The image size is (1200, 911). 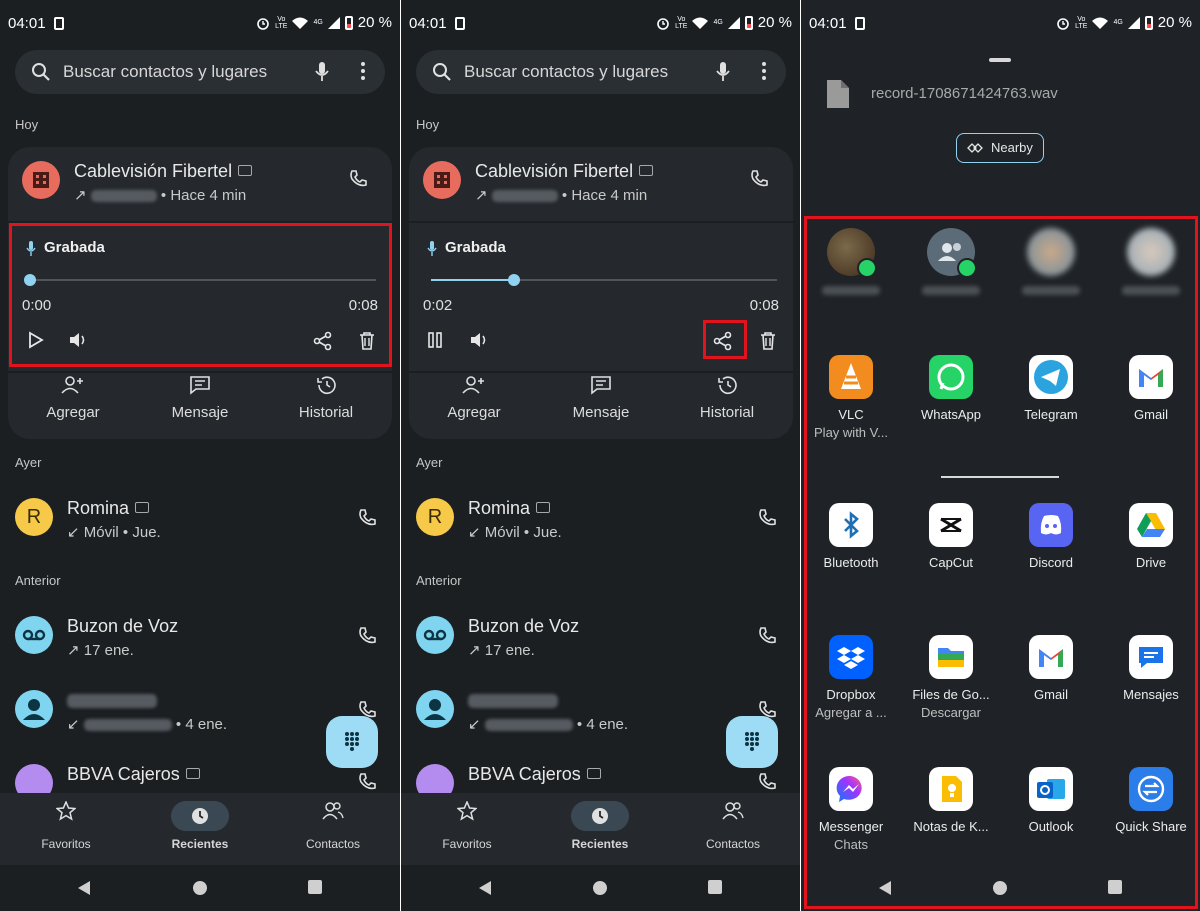 I want to click on add-person-icon, so click(x=72, y=385).